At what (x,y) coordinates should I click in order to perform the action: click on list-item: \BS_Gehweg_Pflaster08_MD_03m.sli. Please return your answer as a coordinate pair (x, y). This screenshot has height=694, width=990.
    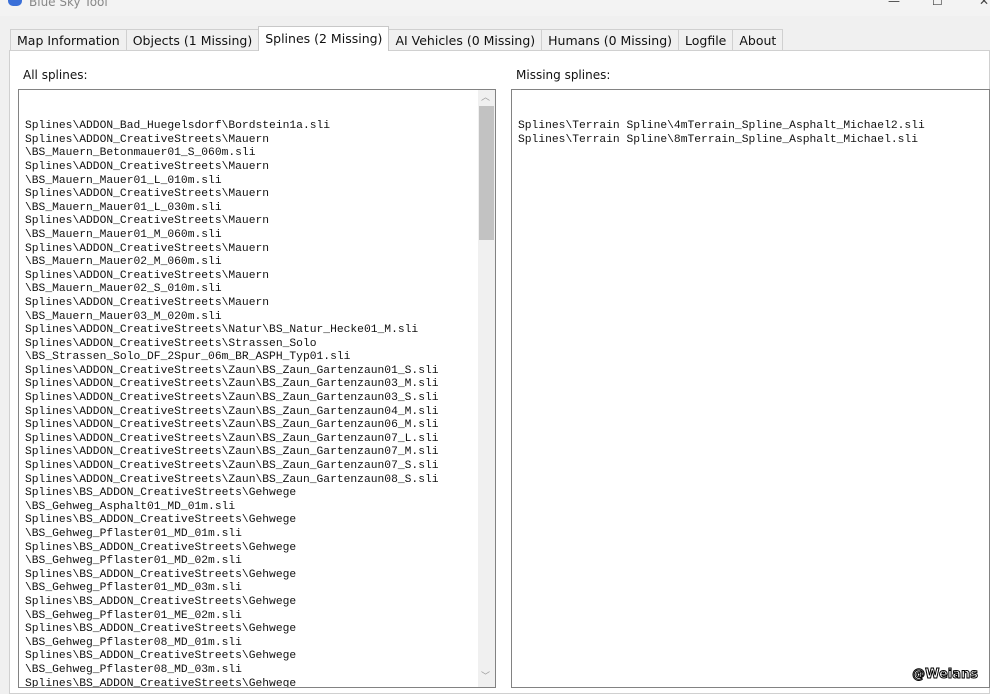
    Looking at the image, I should click on (260, 671).